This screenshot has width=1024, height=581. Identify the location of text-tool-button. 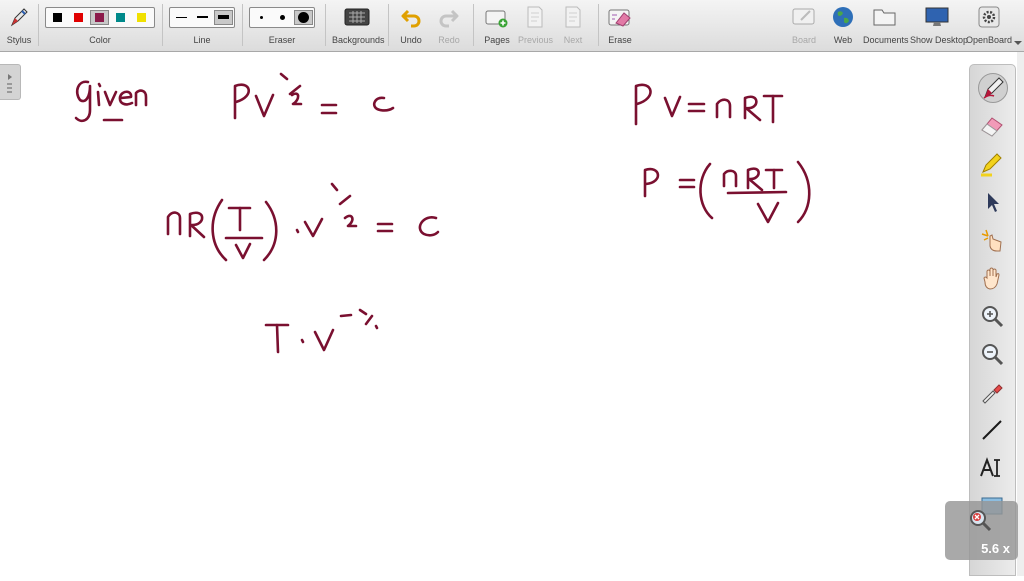
(993, 469).